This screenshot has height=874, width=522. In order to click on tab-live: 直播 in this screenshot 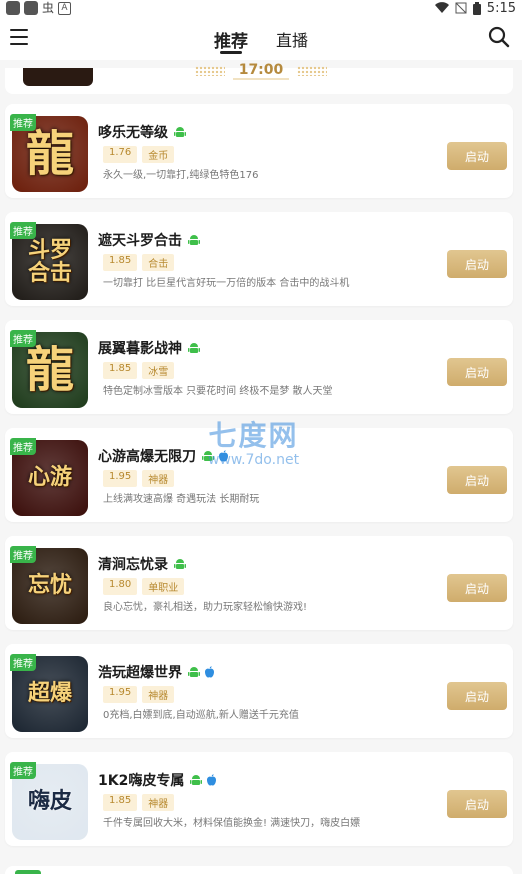, I will do `click(292, 38)`.